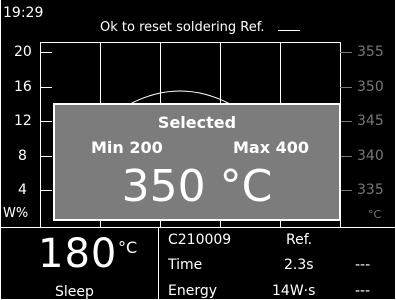  I want to click on min-label: Min 200, so click(127, 147).